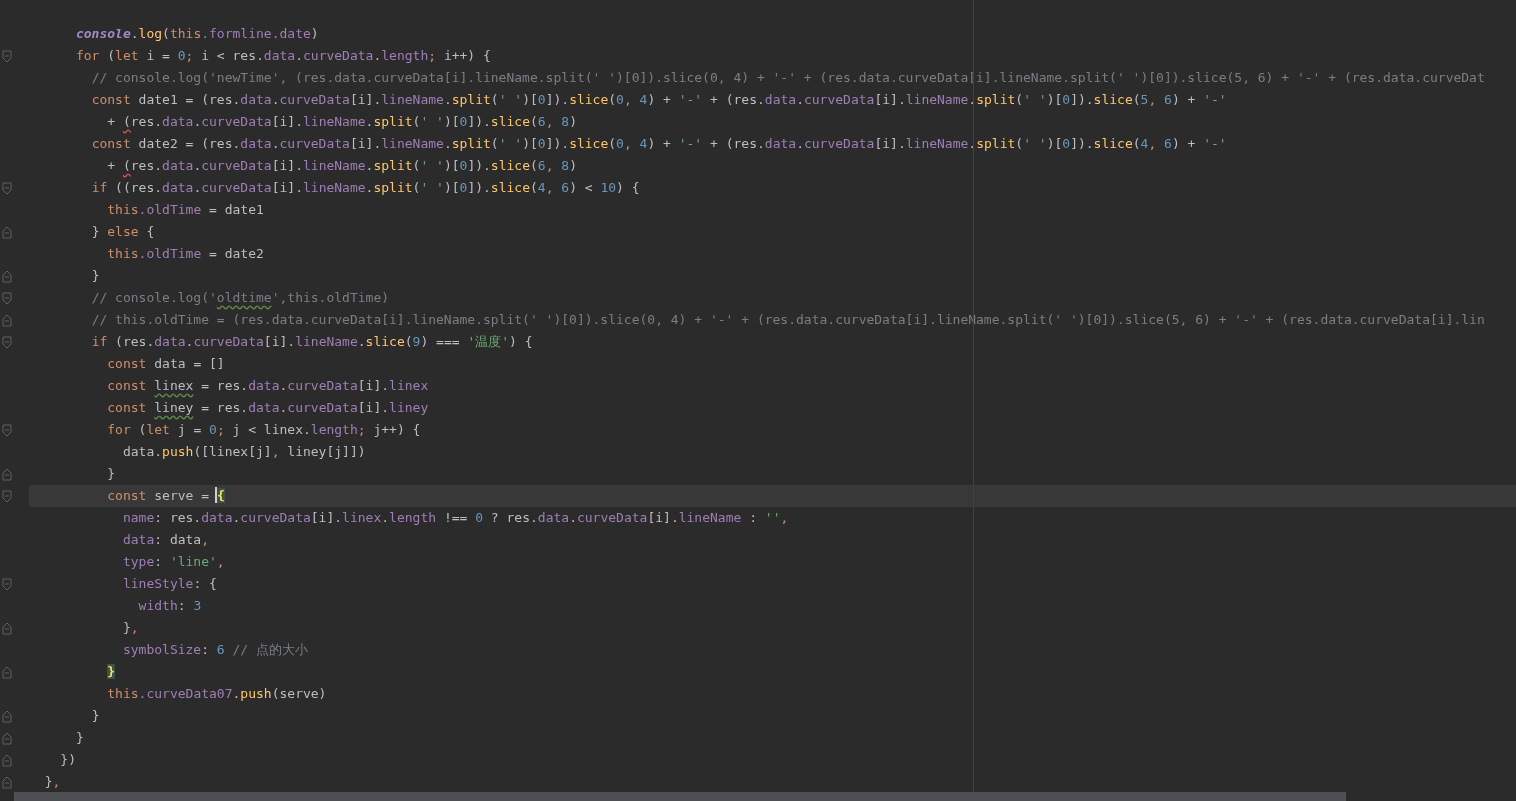  Describe the element at coordinates (268, 386) in the screenshot. I see `code-line: const linex = res.data.curveData[i].linex` at that location.